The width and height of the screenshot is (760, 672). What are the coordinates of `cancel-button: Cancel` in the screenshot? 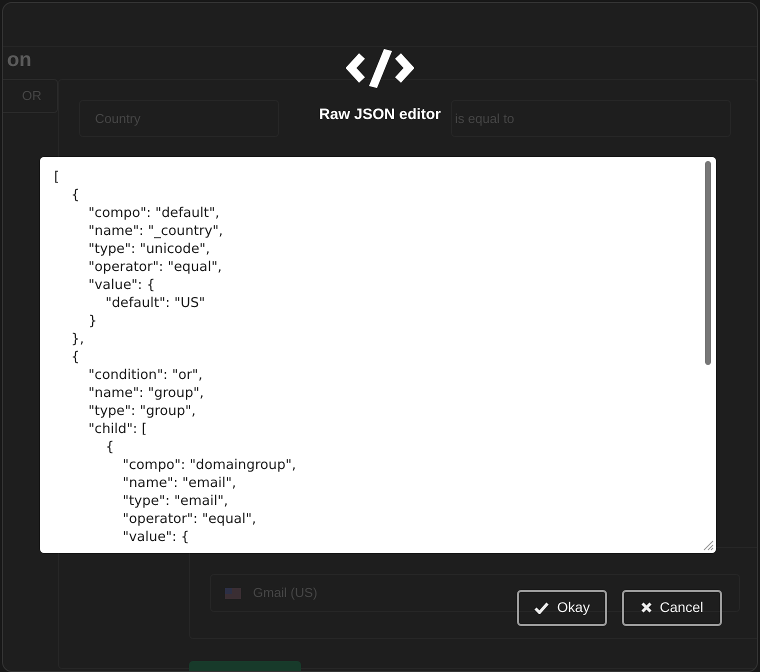 It's located at (672, 608).